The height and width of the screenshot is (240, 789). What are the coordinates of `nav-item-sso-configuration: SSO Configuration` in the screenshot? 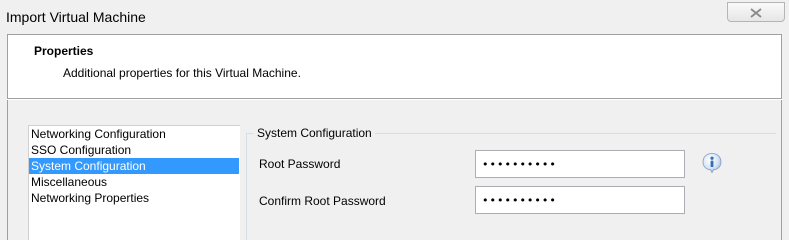 It's located at (134, 150).